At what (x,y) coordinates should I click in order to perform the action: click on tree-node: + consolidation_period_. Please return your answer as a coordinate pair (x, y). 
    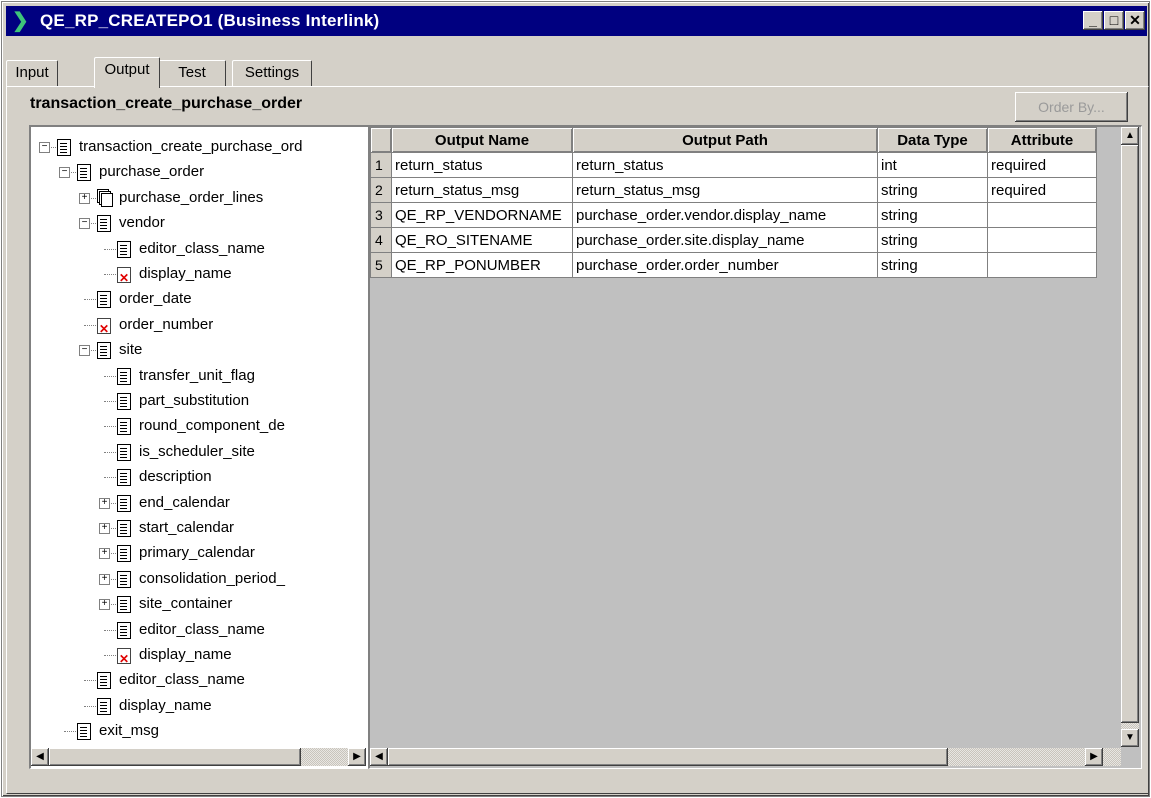
    Looking at the image, I should click on (198, 579).